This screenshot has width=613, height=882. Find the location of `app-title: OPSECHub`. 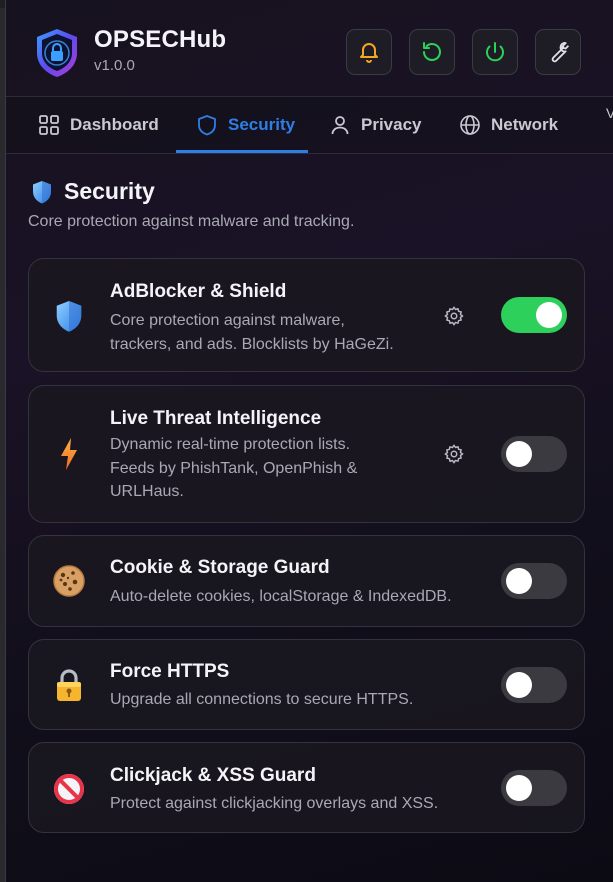

app-title: OPSECHub is located at coordinates (160, 39).